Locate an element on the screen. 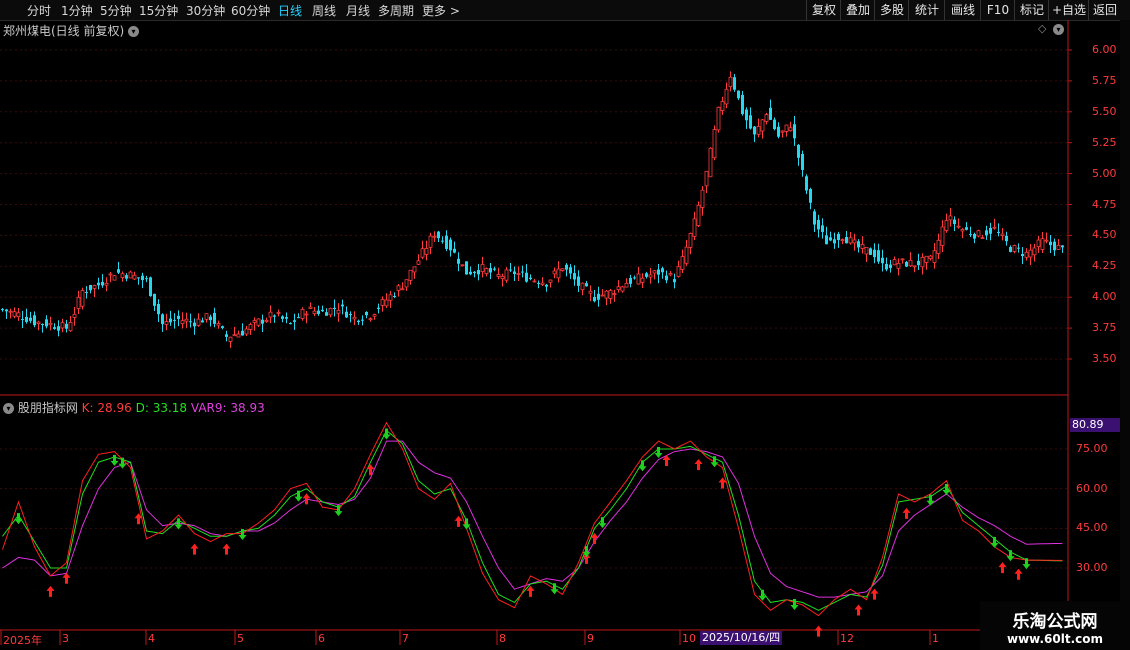 The image size is (1130, 650). price-tick-label: 6.00 is located at coordinates (1104, 49).